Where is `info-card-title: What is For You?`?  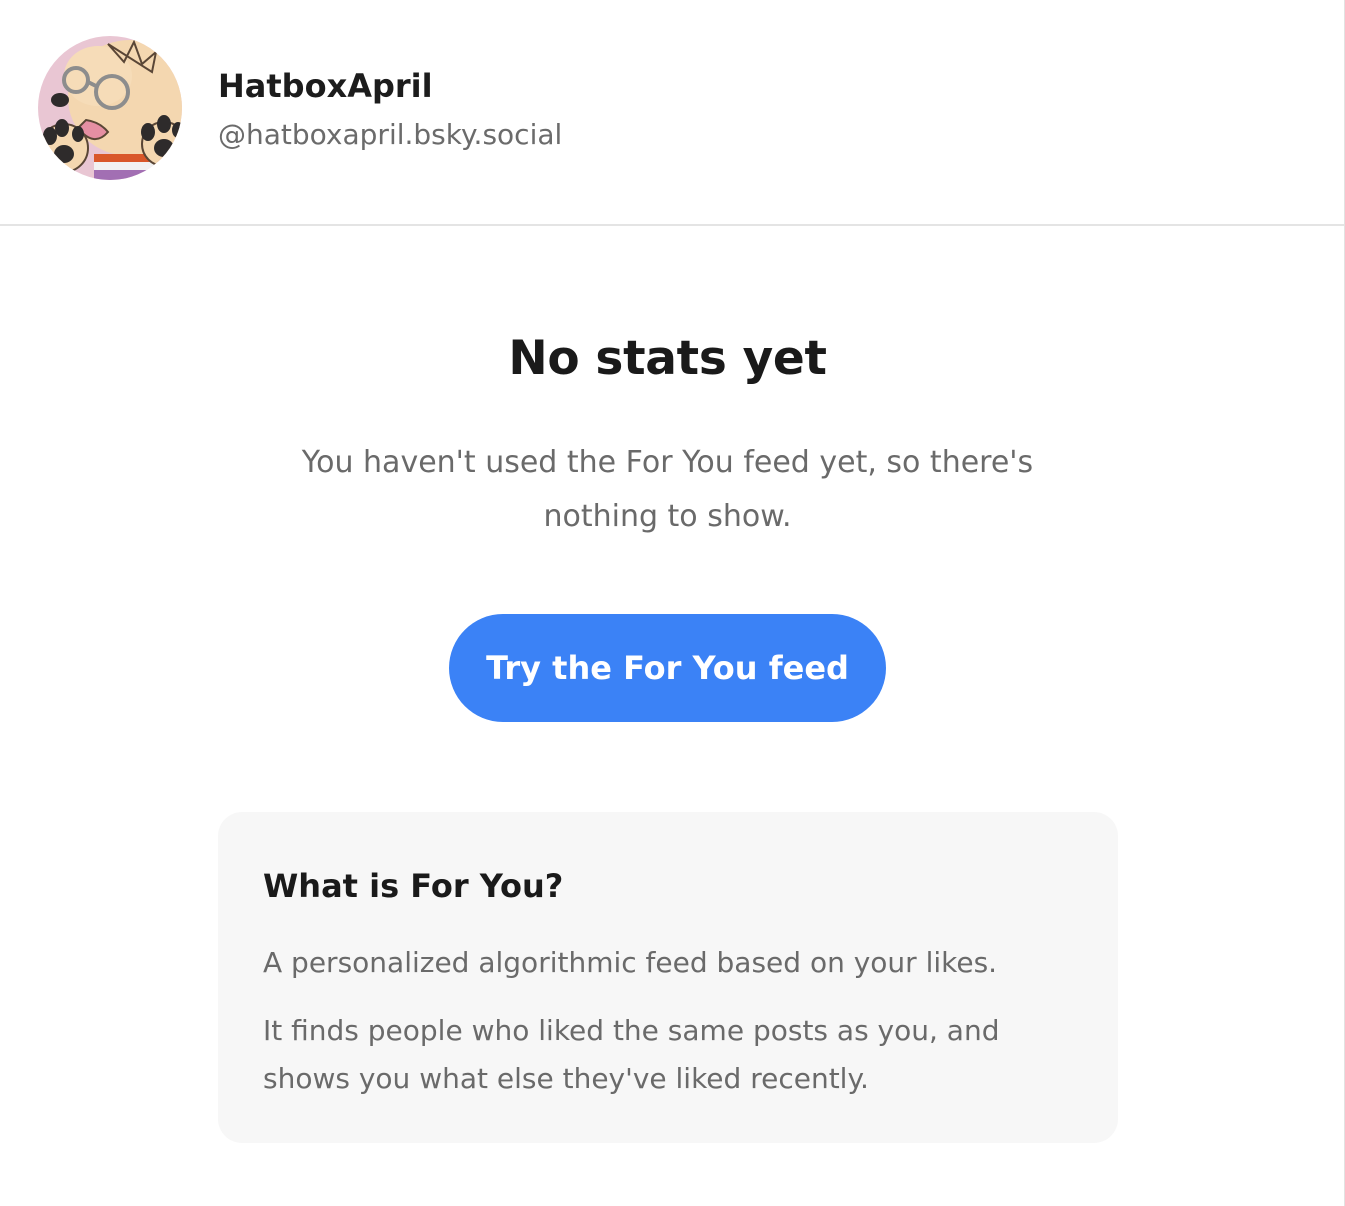
info-card-title: What is For You? is located at coordinates (413, 886).